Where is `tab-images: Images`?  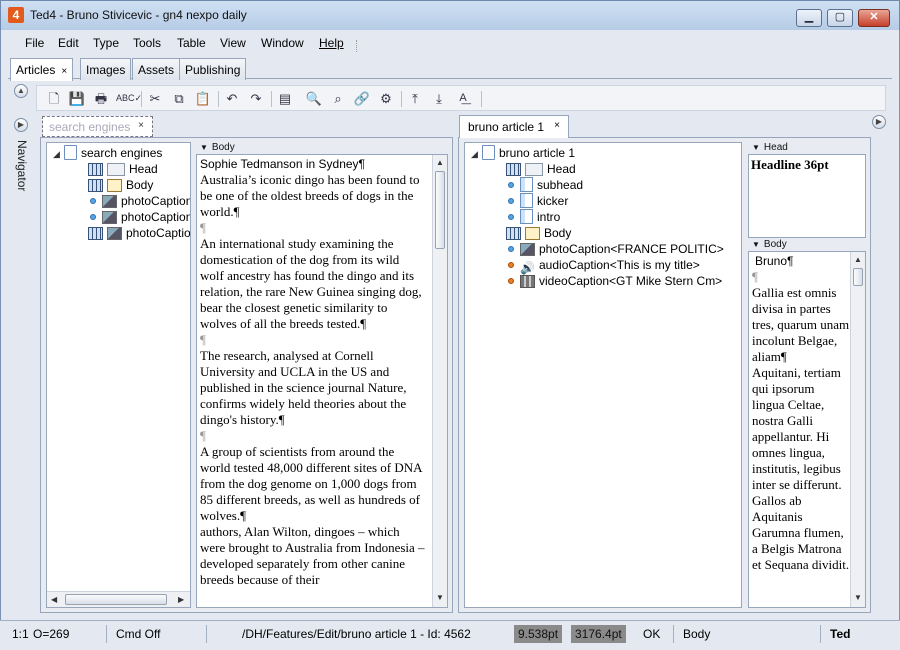
tab-images: Images is located at coordinates (106, 69).